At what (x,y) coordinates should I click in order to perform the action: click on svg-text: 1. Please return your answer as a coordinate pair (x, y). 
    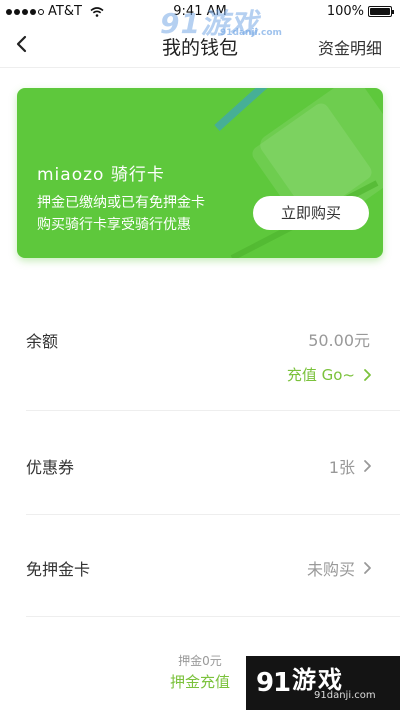
    Looking at the image, I should click on (281, 683).